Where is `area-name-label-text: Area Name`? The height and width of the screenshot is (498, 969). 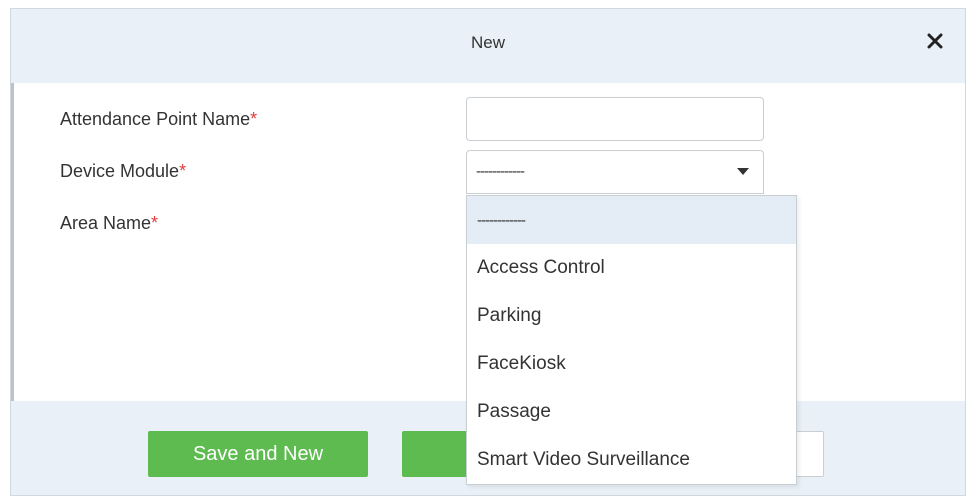 area-name-label-text: Area Name is located at coordinates (106, 223).